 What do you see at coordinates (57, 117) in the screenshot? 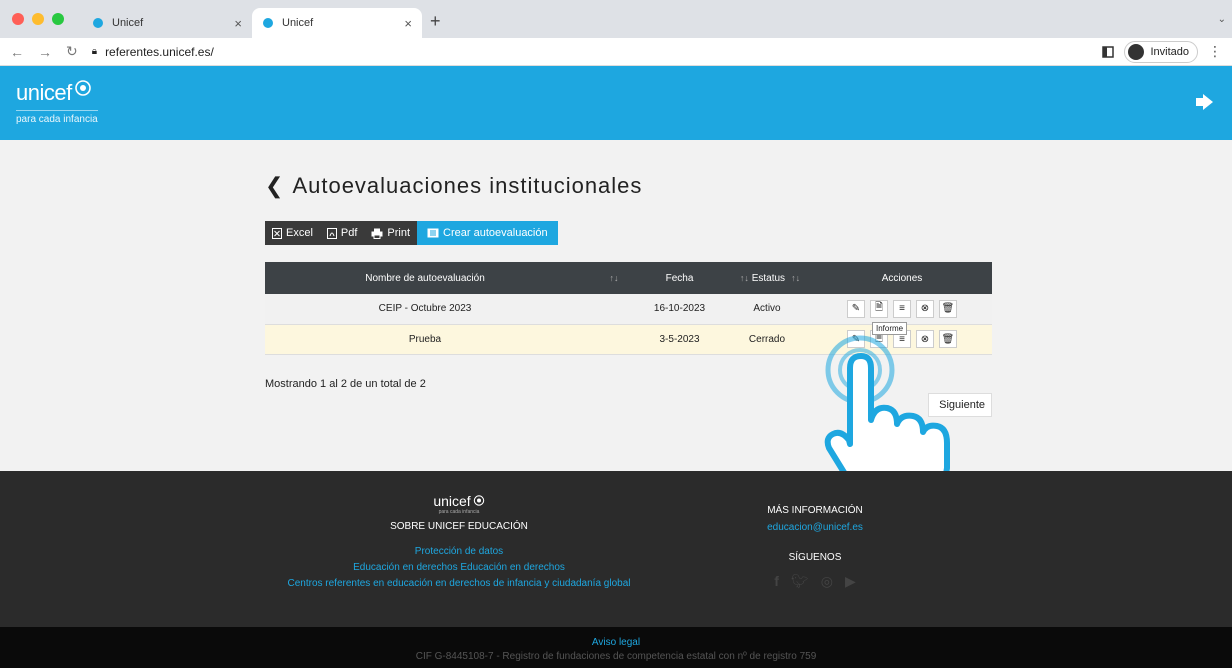
I see `logo-tagline: para cada infancia` at bounding box center [57, 117].